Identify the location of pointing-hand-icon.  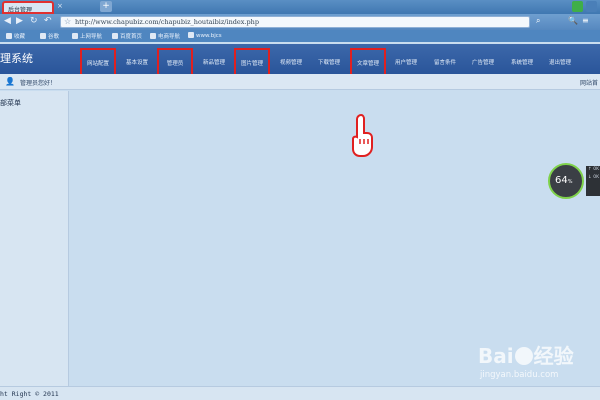
(362, 135).